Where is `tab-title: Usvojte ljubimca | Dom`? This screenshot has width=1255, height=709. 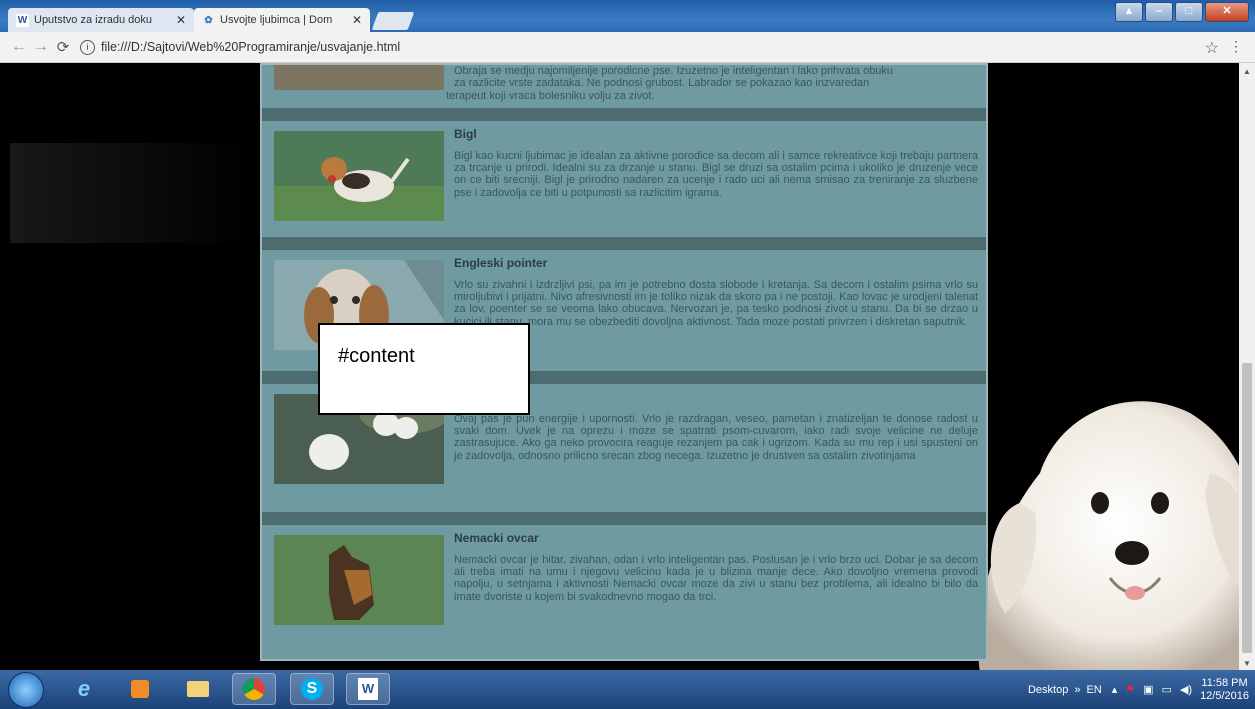
tab-title: Usvojte ljubimca | Dom is located at coordinates (276, 20).